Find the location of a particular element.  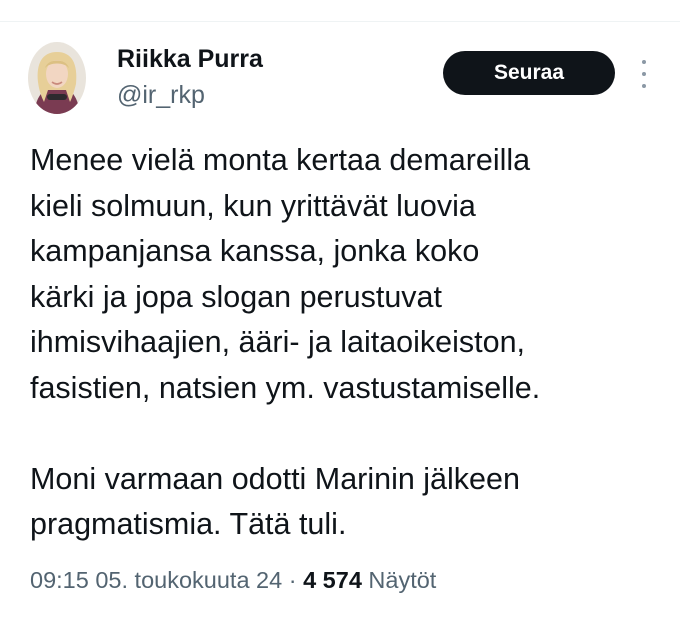

follow-button: Seuraa is located at coordinates (529, 73).